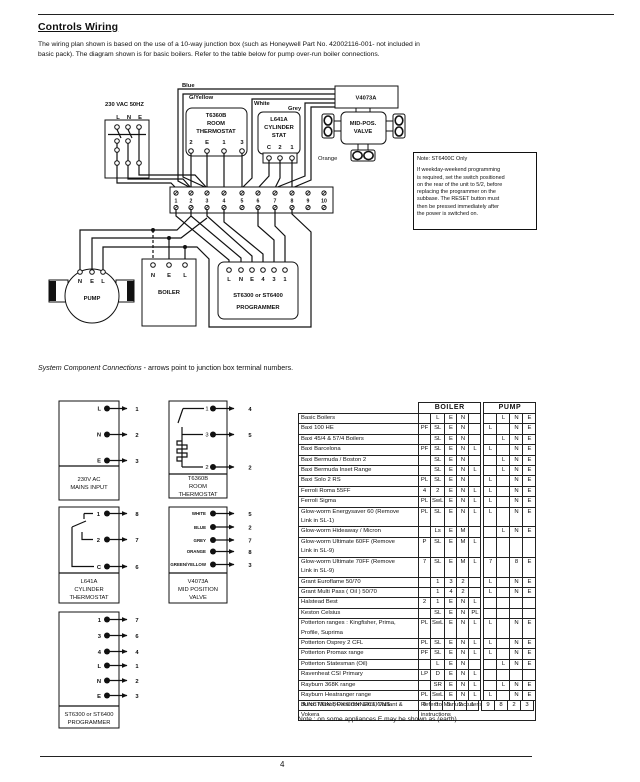 This screenshot has width=640, height=782. I want to click on boiler-terminal-cell: PF, so click(424, 450).